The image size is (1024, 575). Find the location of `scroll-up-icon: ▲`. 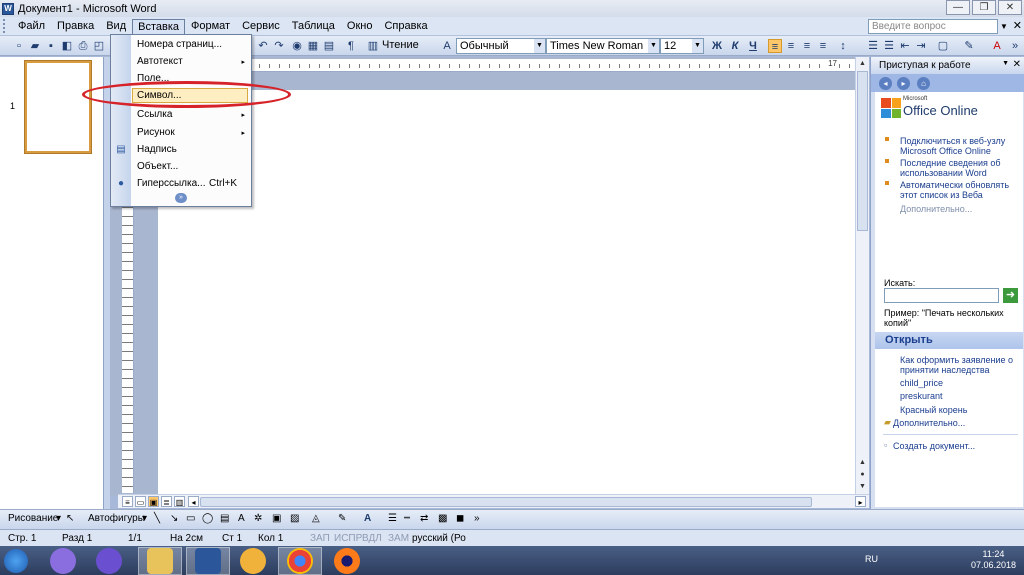

scroll-up-icon: ▲ is located at coordinates (862, 64).